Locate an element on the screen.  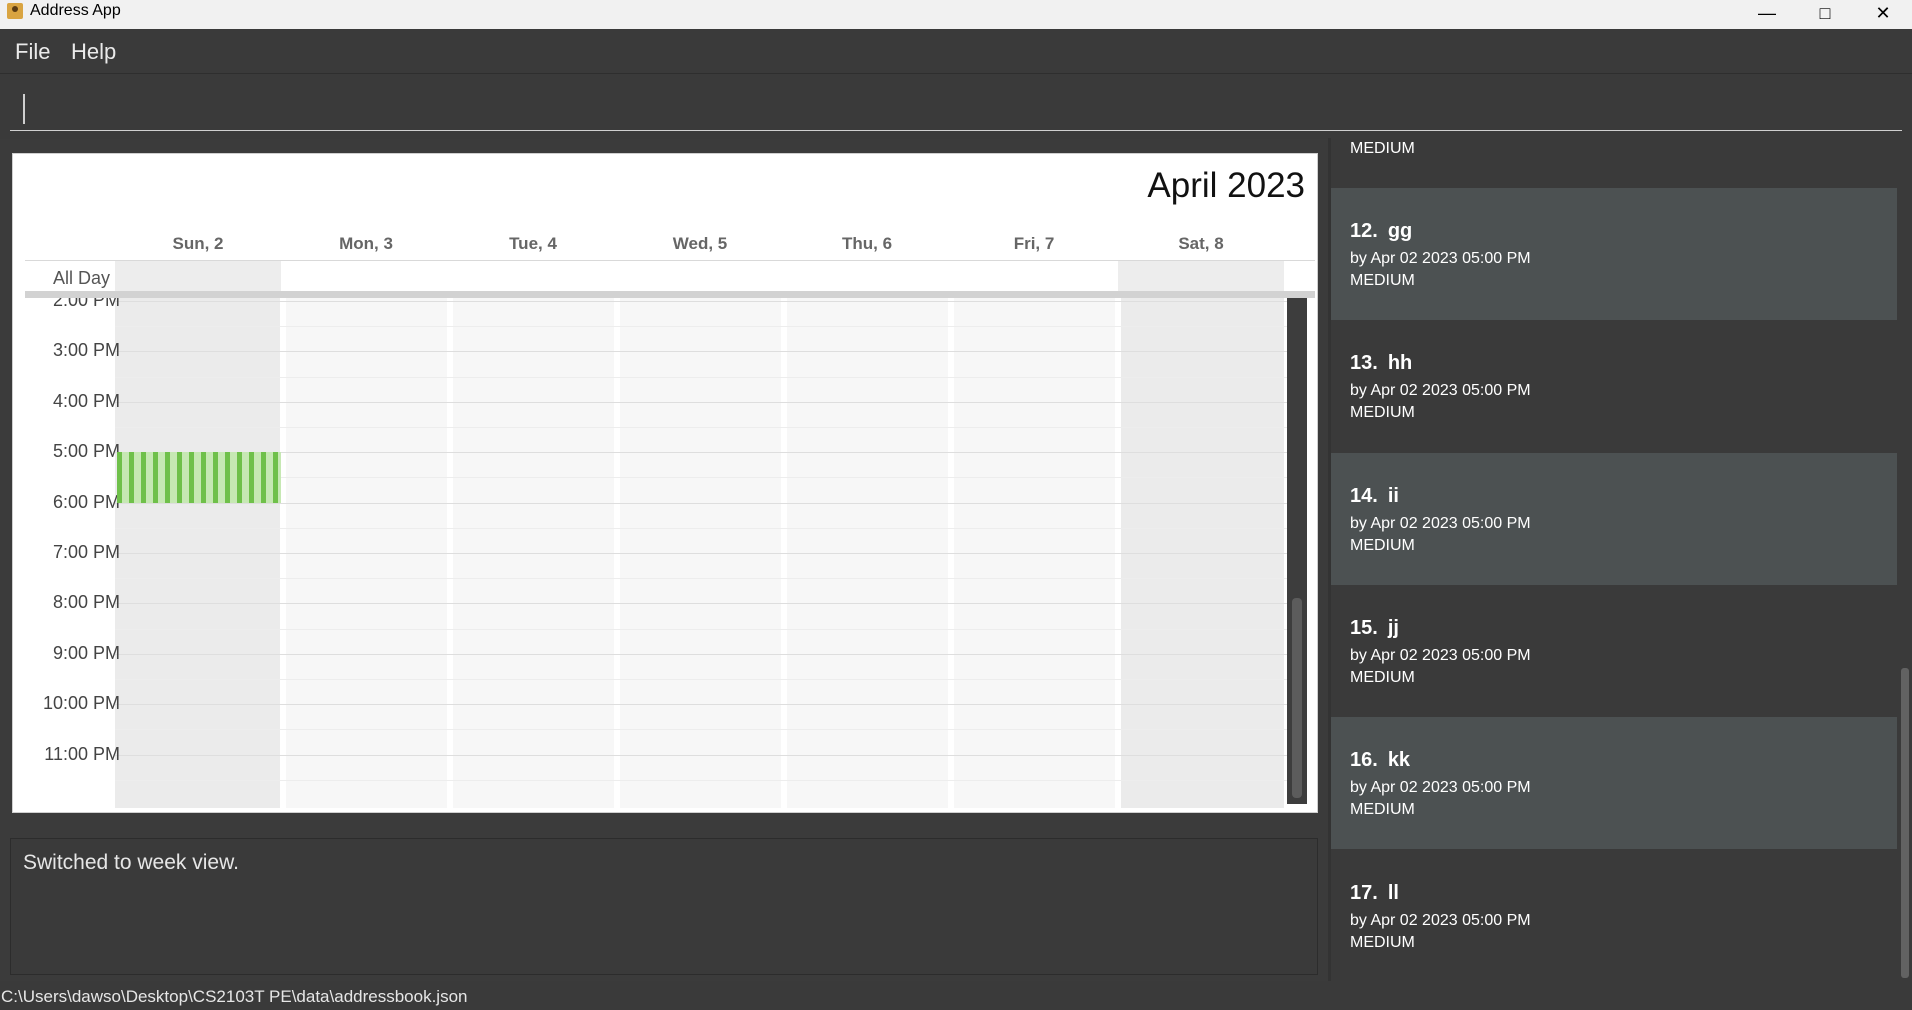
task-title: 16. kk is located at coordinates (1380, 760).